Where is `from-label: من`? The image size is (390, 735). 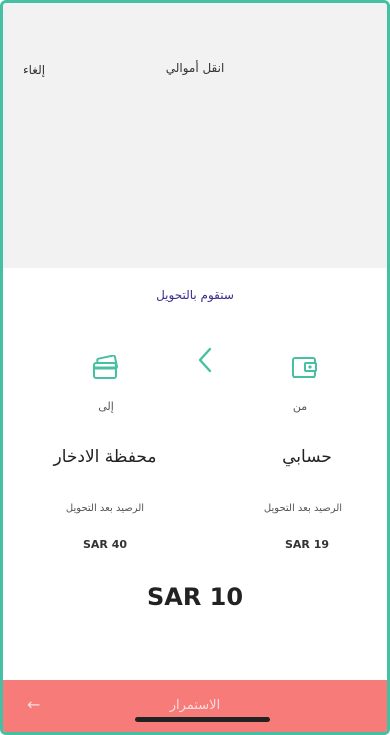
from-label: من is located at coordinates (300, 406).